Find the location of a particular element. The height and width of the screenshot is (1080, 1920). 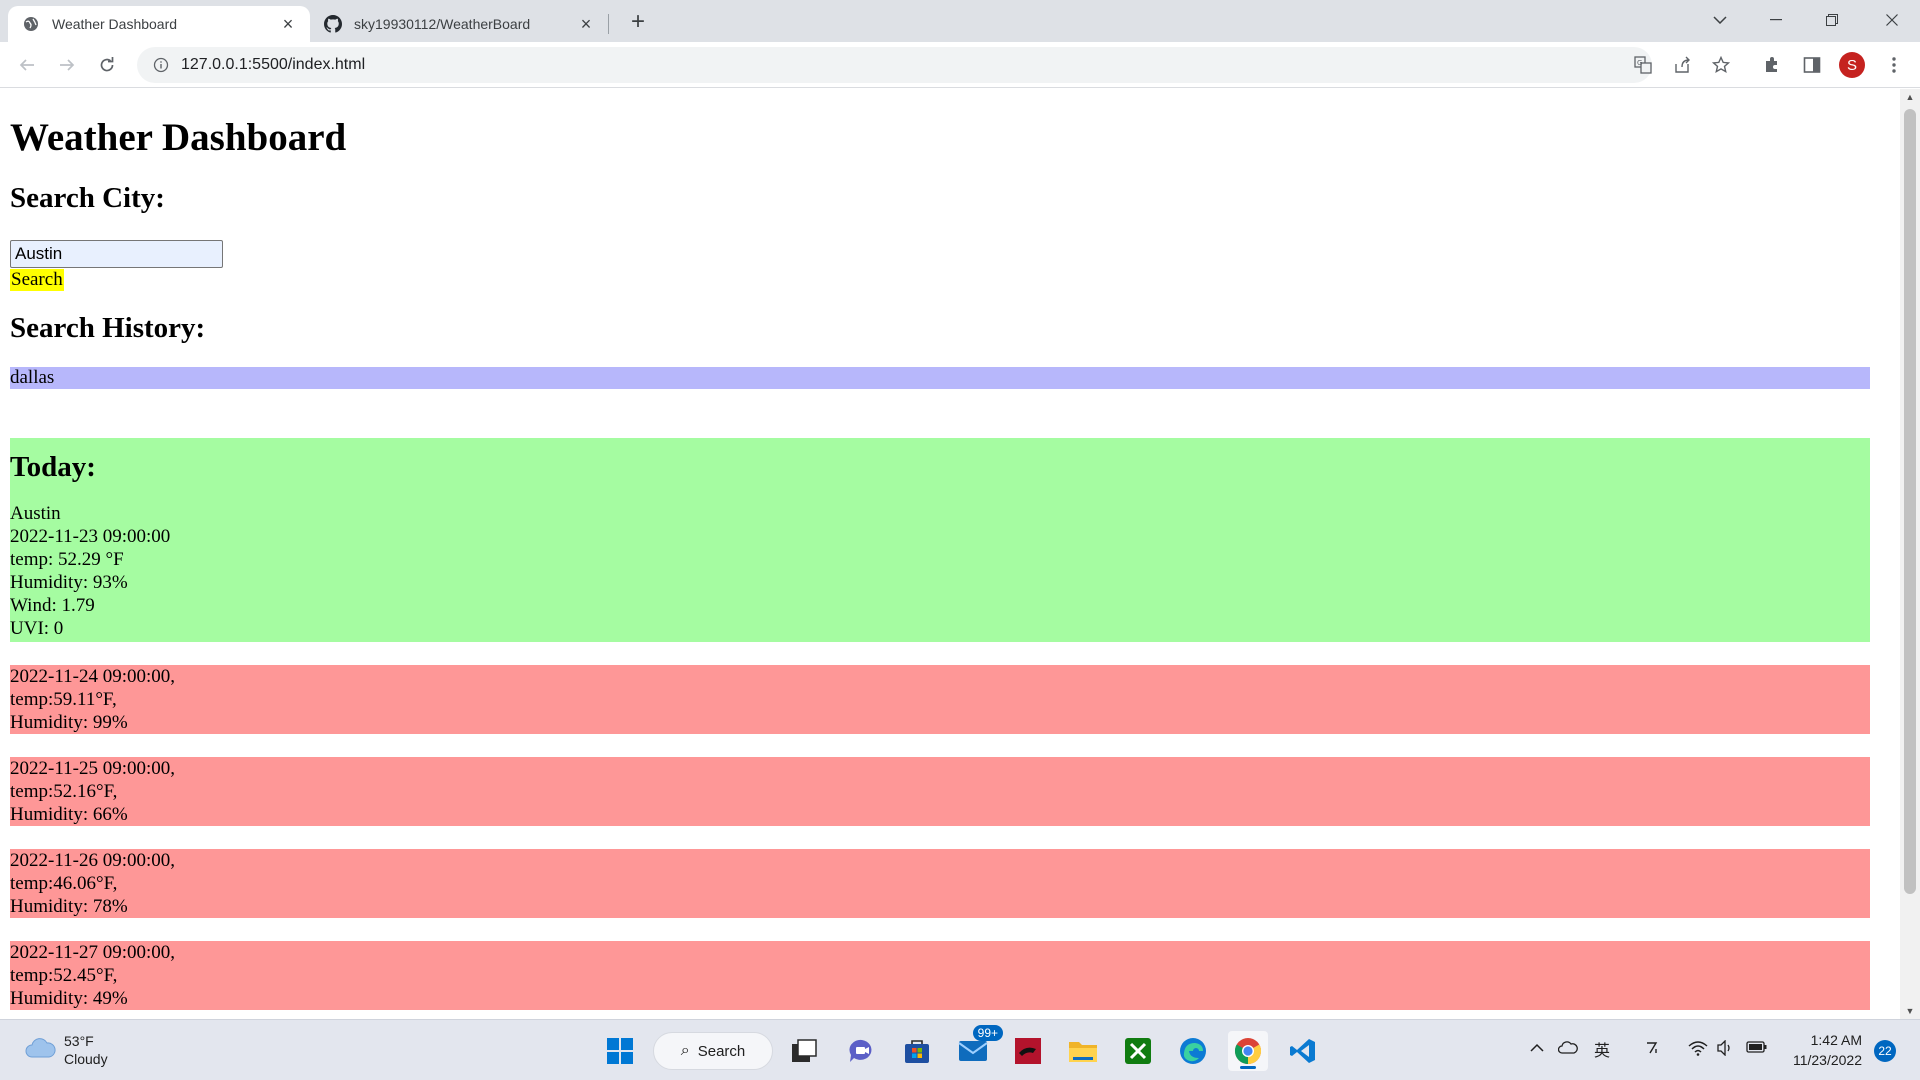

forecast-temp: temp:46.06°F, is located at coordinates (64, 883).